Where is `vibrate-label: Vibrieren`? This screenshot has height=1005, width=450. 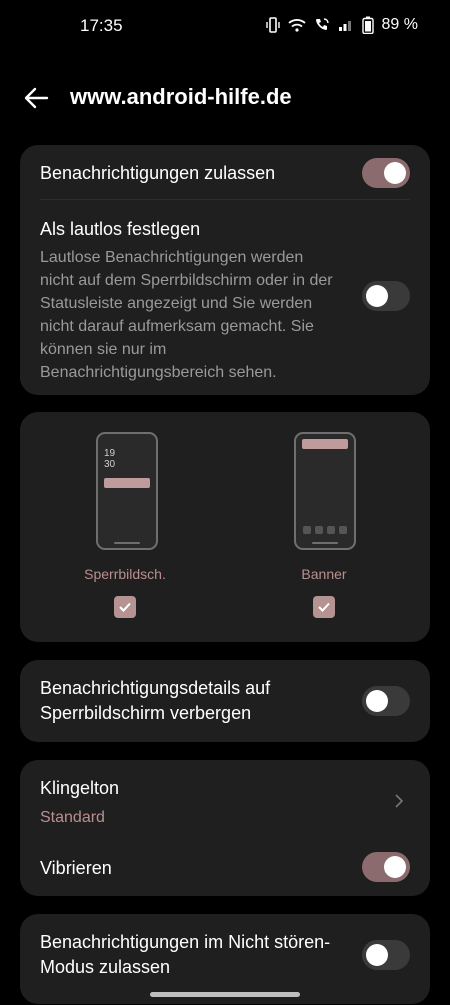 vibrate-label: Vibrieren is located at coordinates (76, 868).